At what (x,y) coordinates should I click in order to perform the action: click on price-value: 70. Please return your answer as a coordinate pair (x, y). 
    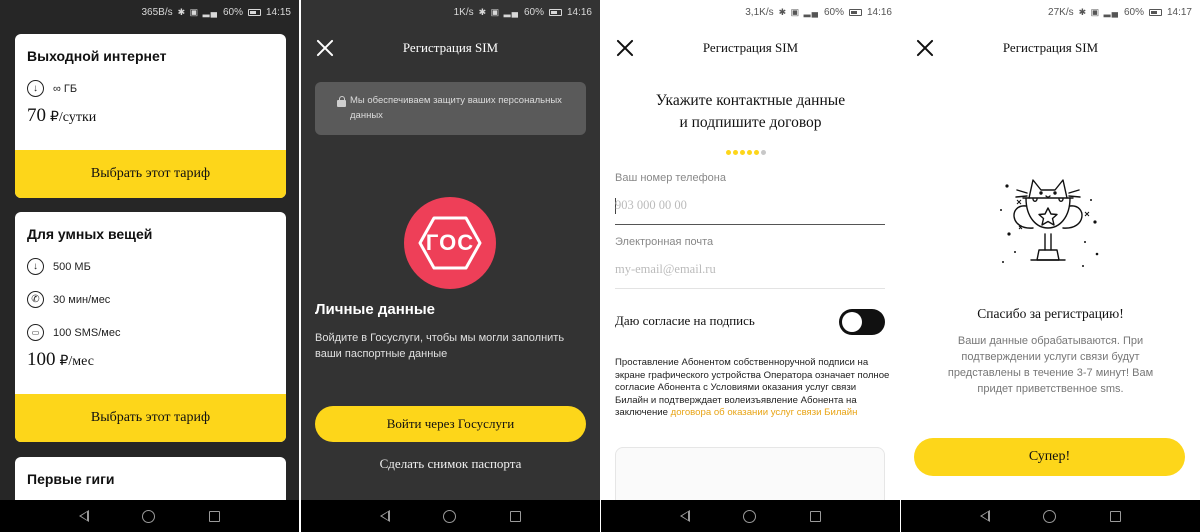
    Looking at the image, I should click on (36, 115).